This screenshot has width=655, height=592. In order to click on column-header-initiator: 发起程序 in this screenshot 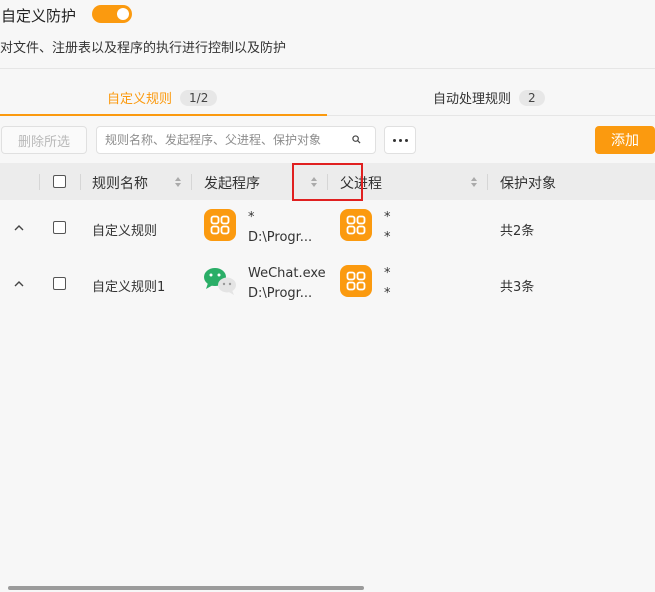, I will do `click(232, 183)`.